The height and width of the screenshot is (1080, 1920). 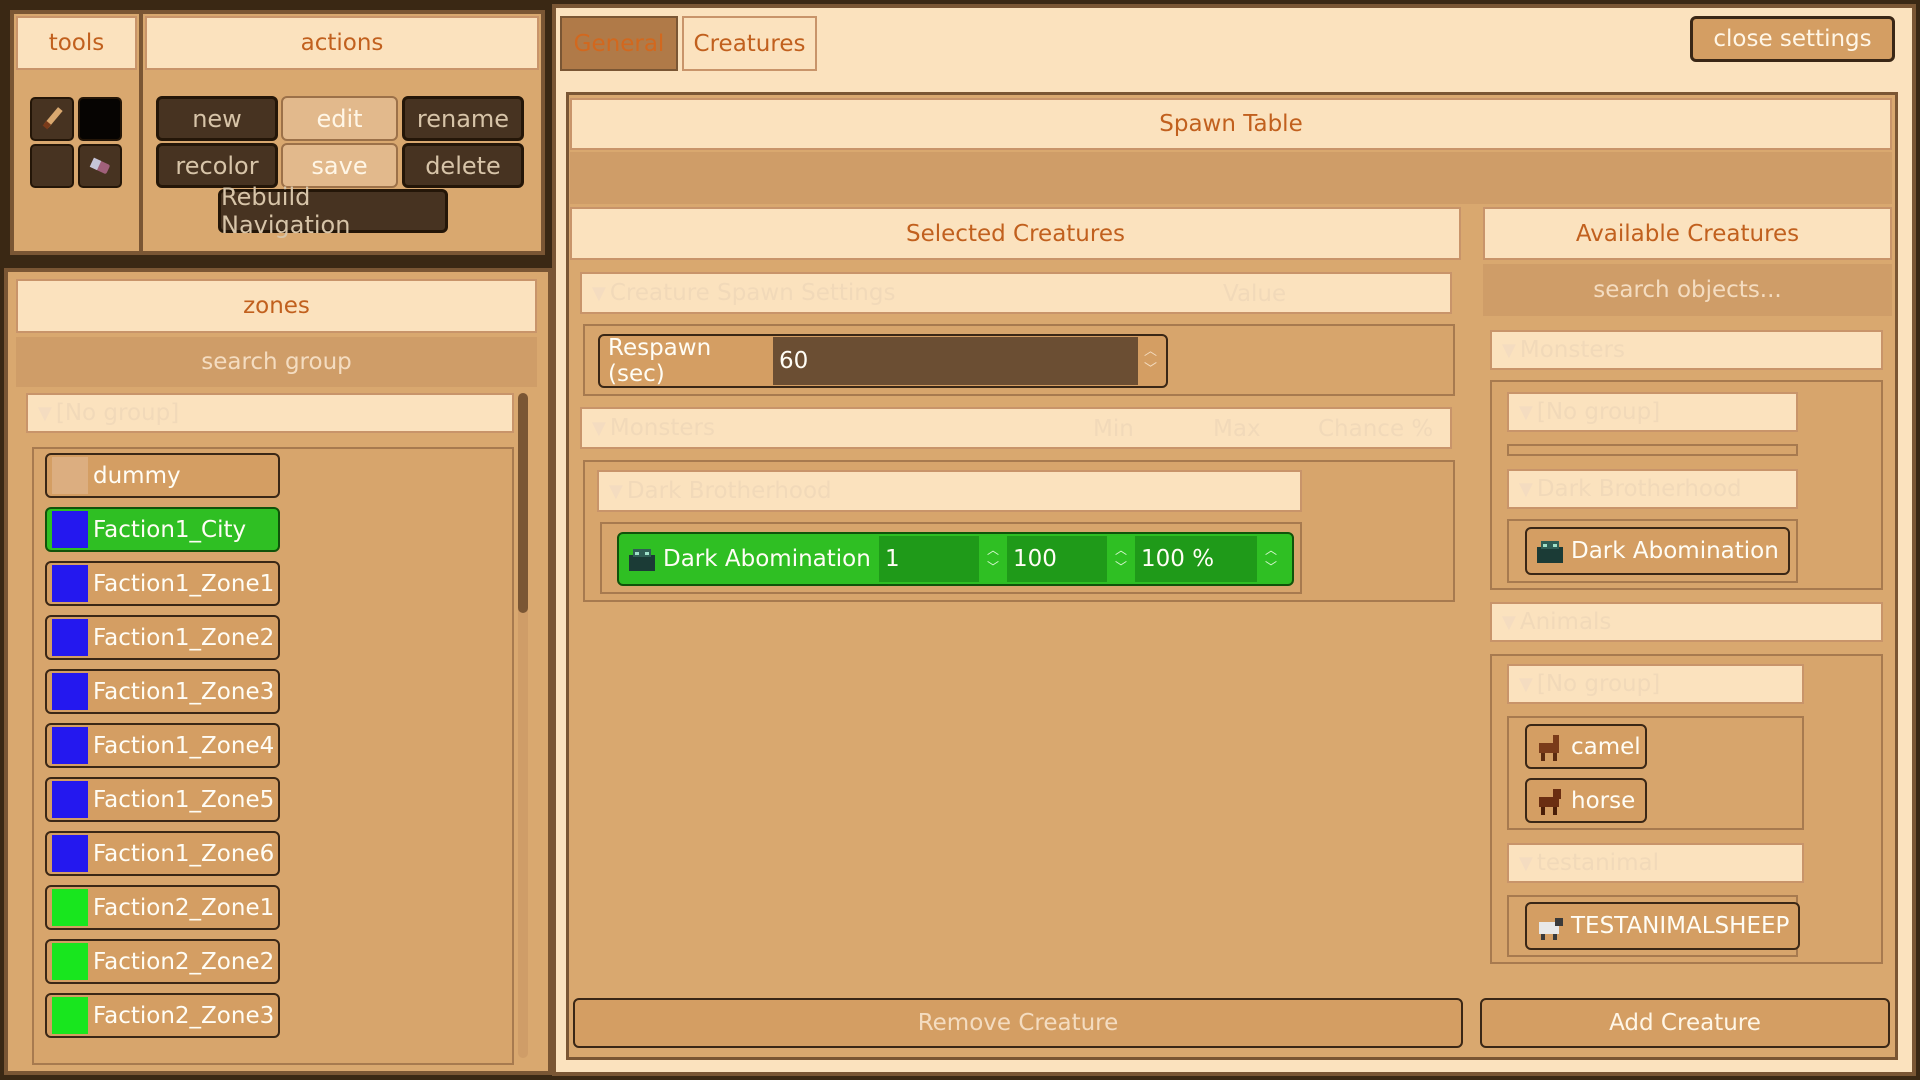 What do you see at coordinates (955, 361) in the screenshot?
I see `respawn-input: 60` at bounding box center [955, 361].